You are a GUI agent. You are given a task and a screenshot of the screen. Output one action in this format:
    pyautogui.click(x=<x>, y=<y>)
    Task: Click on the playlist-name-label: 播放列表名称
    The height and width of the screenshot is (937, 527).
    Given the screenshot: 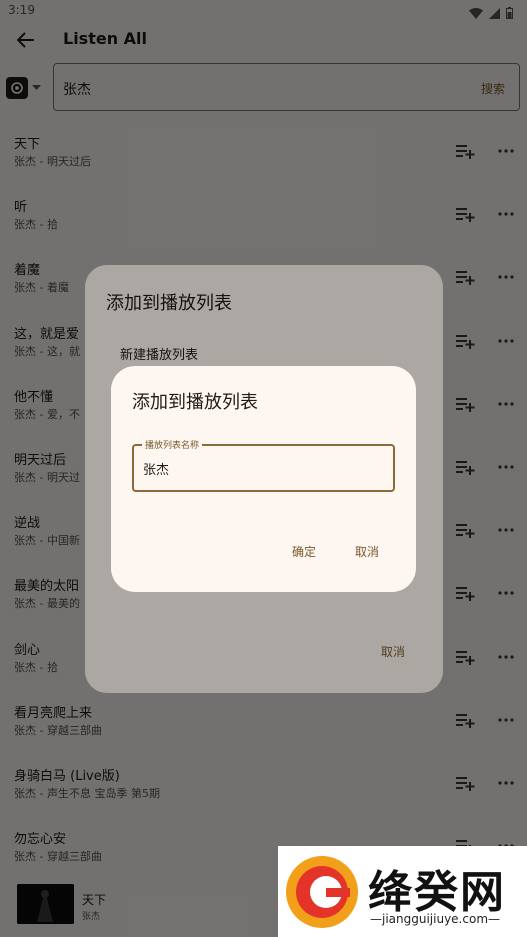 What is the action you would take?
    pyautogui.click(x=172, y=444)
    